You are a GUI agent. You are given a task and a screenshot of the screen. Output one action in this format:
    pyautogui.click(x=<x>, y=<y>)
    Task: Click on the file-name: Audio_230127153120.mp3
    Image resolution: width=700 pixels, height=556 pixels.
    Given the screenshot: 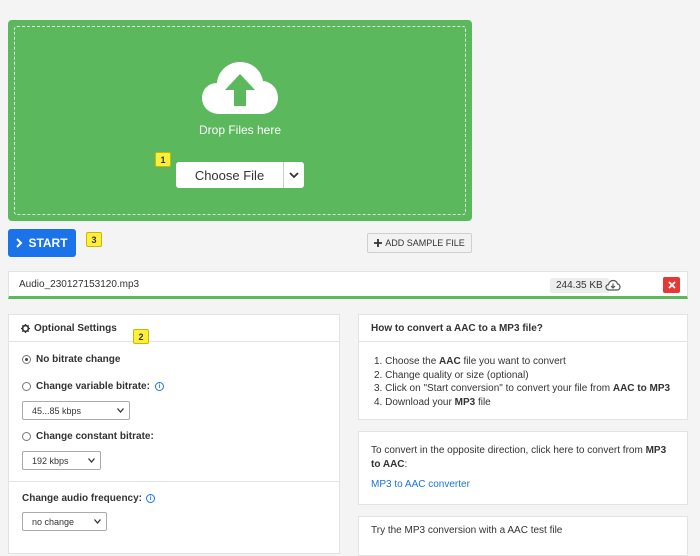 What is the action you would take?
    pyautogui.click(x=79, y=284)
    